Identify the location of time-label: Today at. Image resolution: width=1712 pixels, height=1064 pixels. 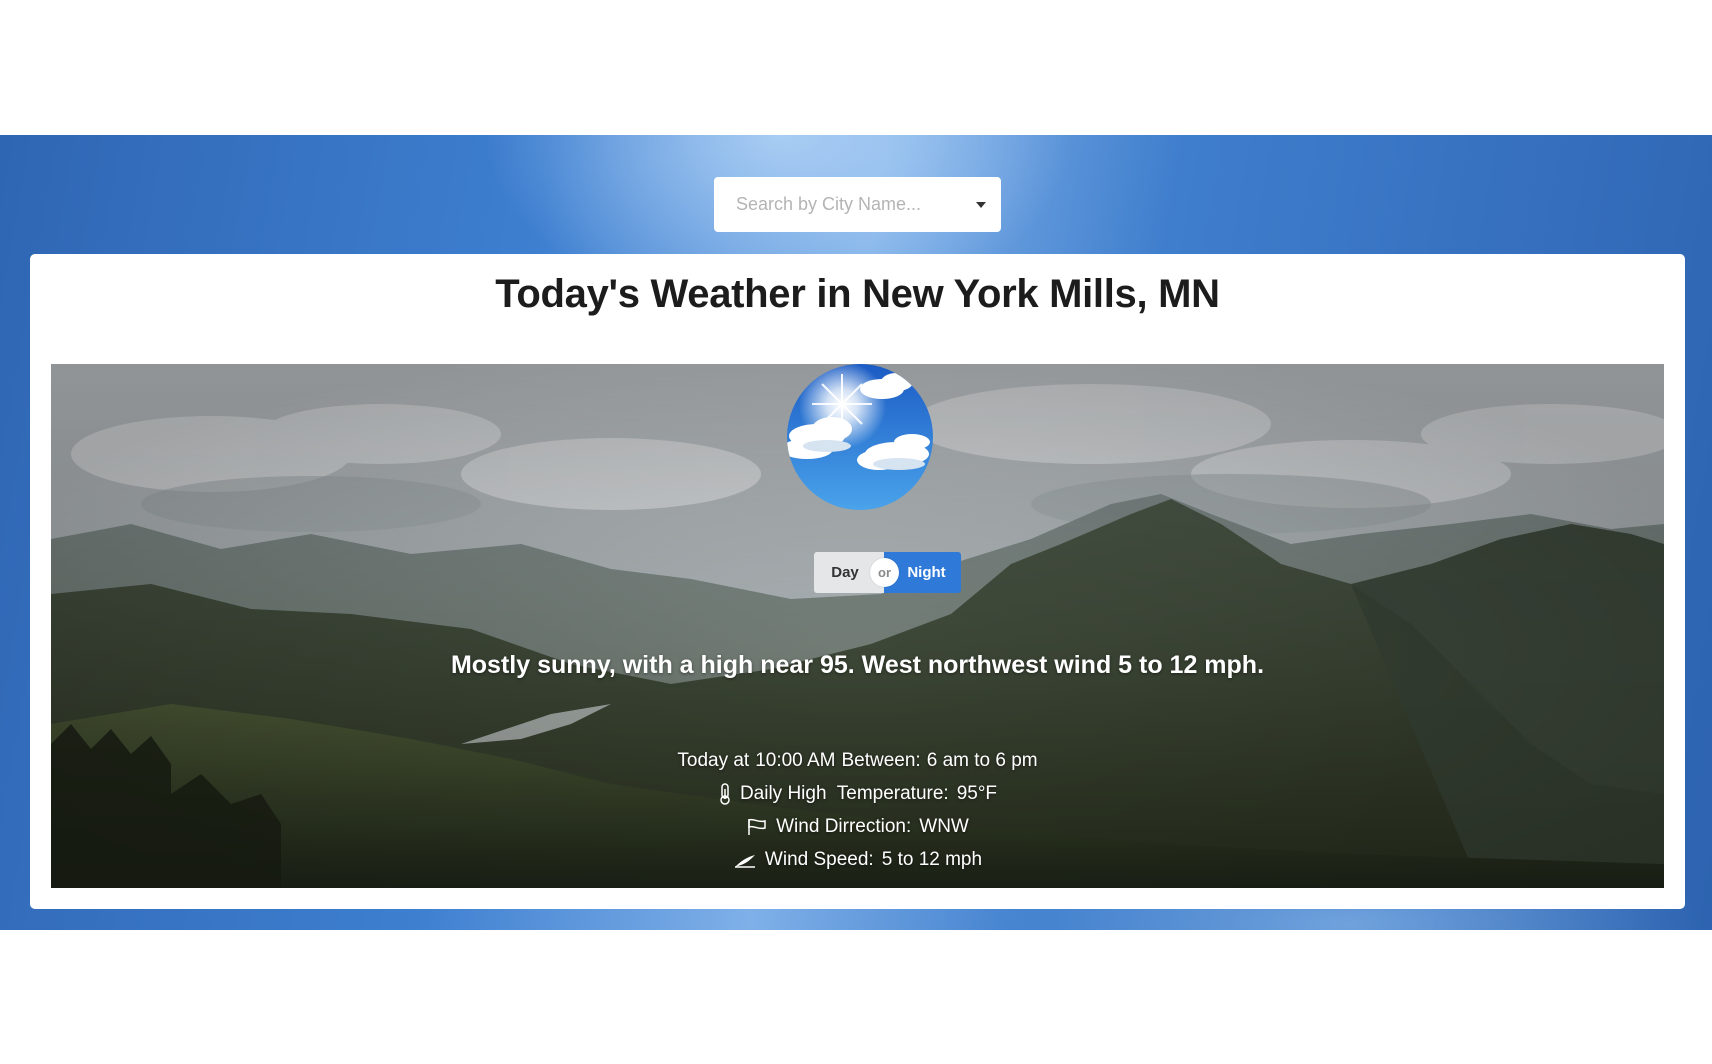
(713, 760).